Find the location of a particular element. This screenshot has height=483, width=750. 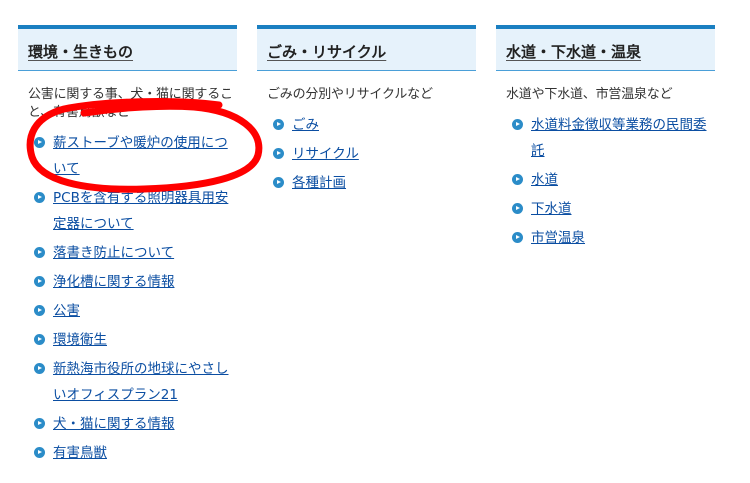

column-description: 公害に関する事、犬・猫に関すること、有害鳥獣など is located at coordinates (130, 103).